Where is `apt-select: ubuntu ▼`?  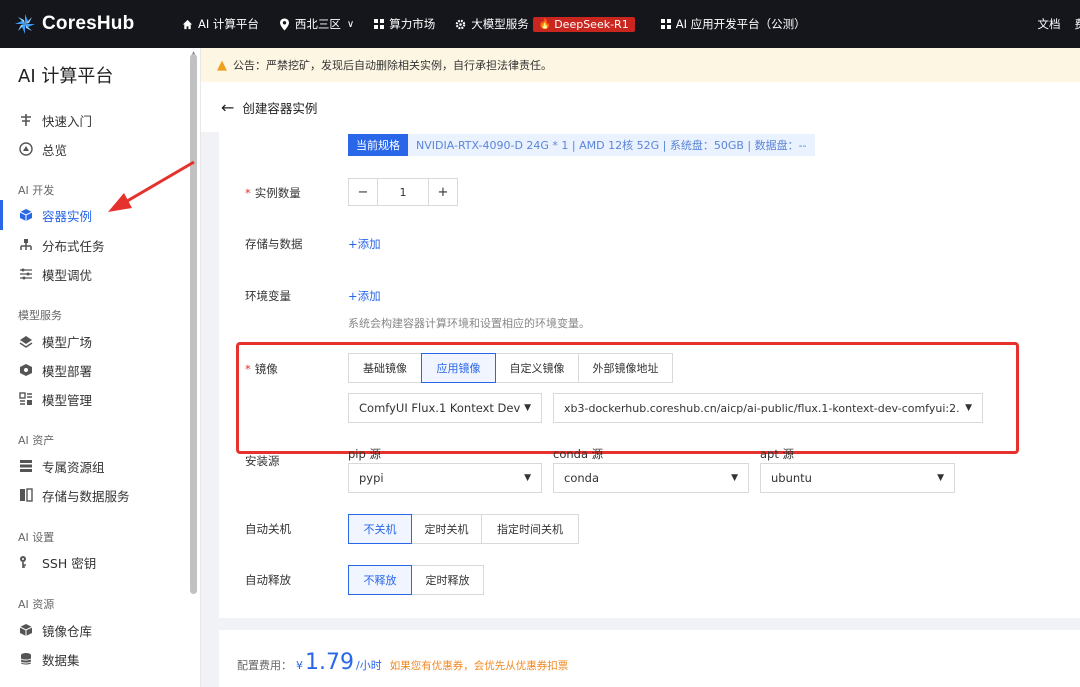 apt-select: ubuntu ▼ is located at coordinates (857, 478).